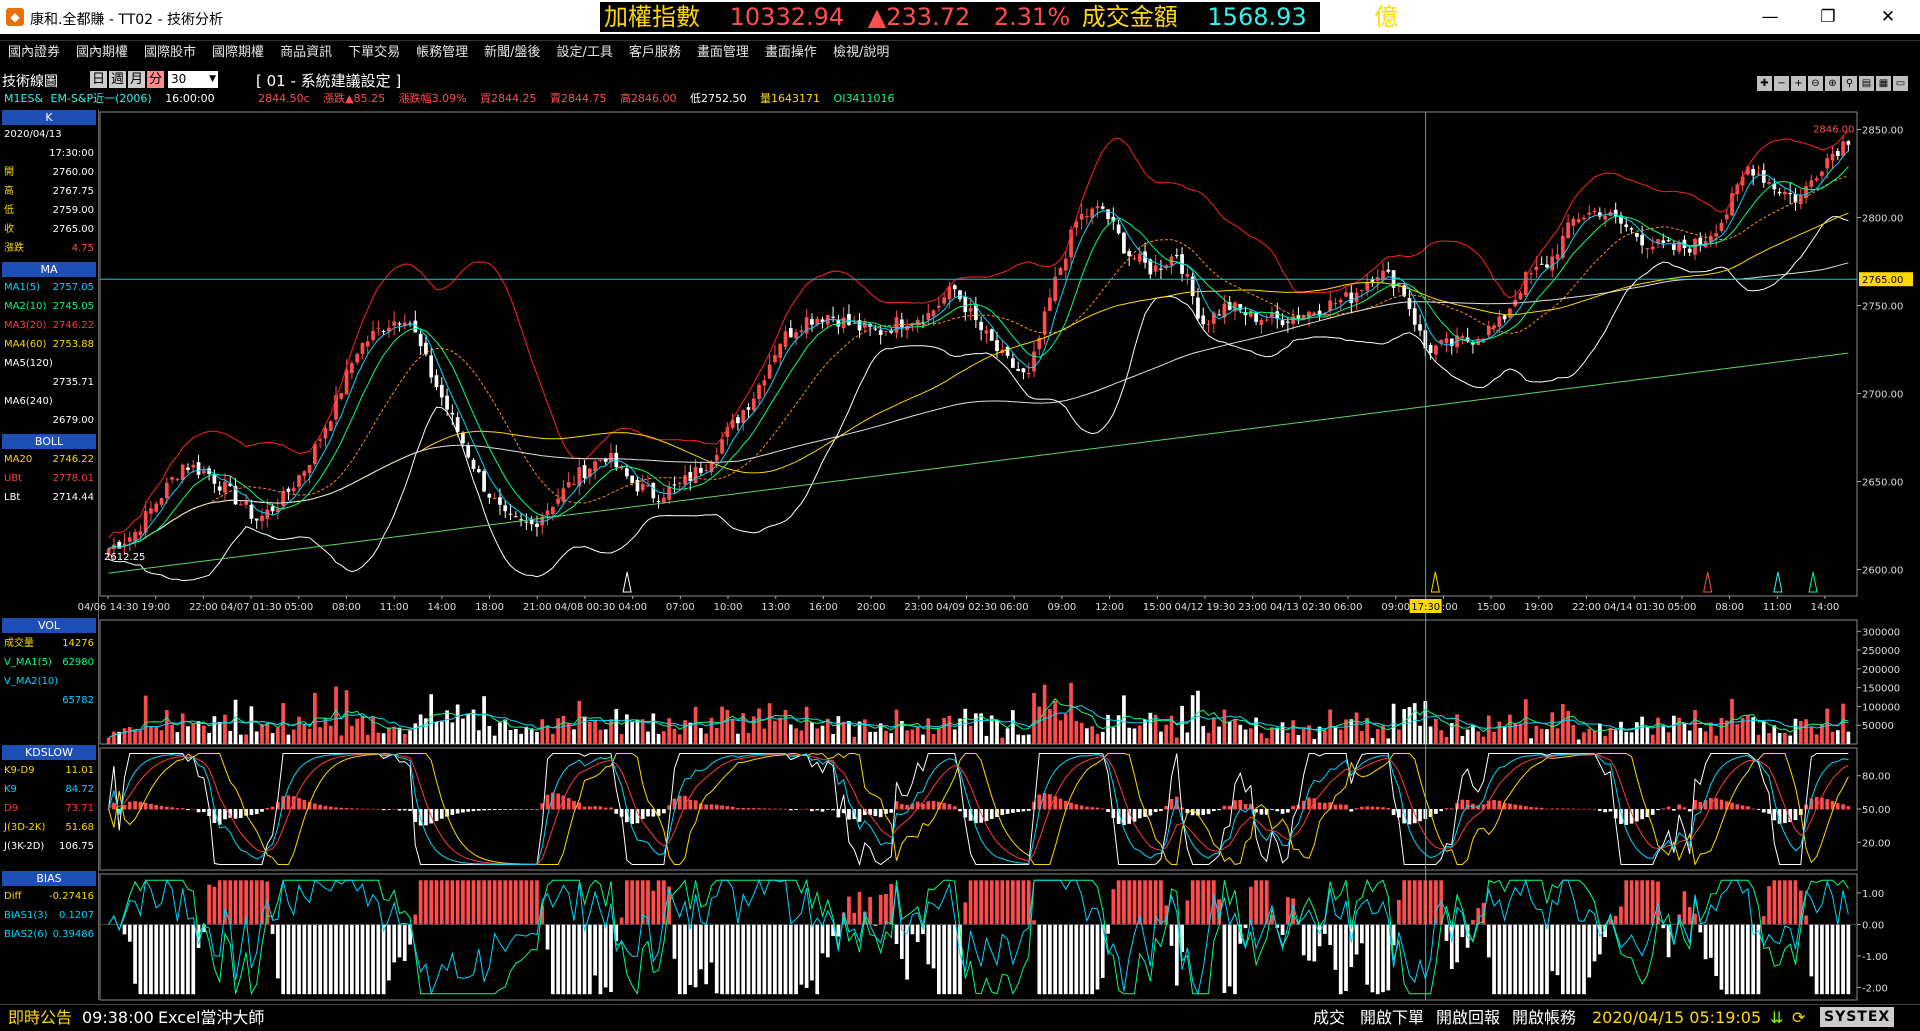 The image size is (1920, 1031). Describe the element at coordinates (1876, 810) in the screenshot. I see `kd-axis-label: 50.00` at that location.